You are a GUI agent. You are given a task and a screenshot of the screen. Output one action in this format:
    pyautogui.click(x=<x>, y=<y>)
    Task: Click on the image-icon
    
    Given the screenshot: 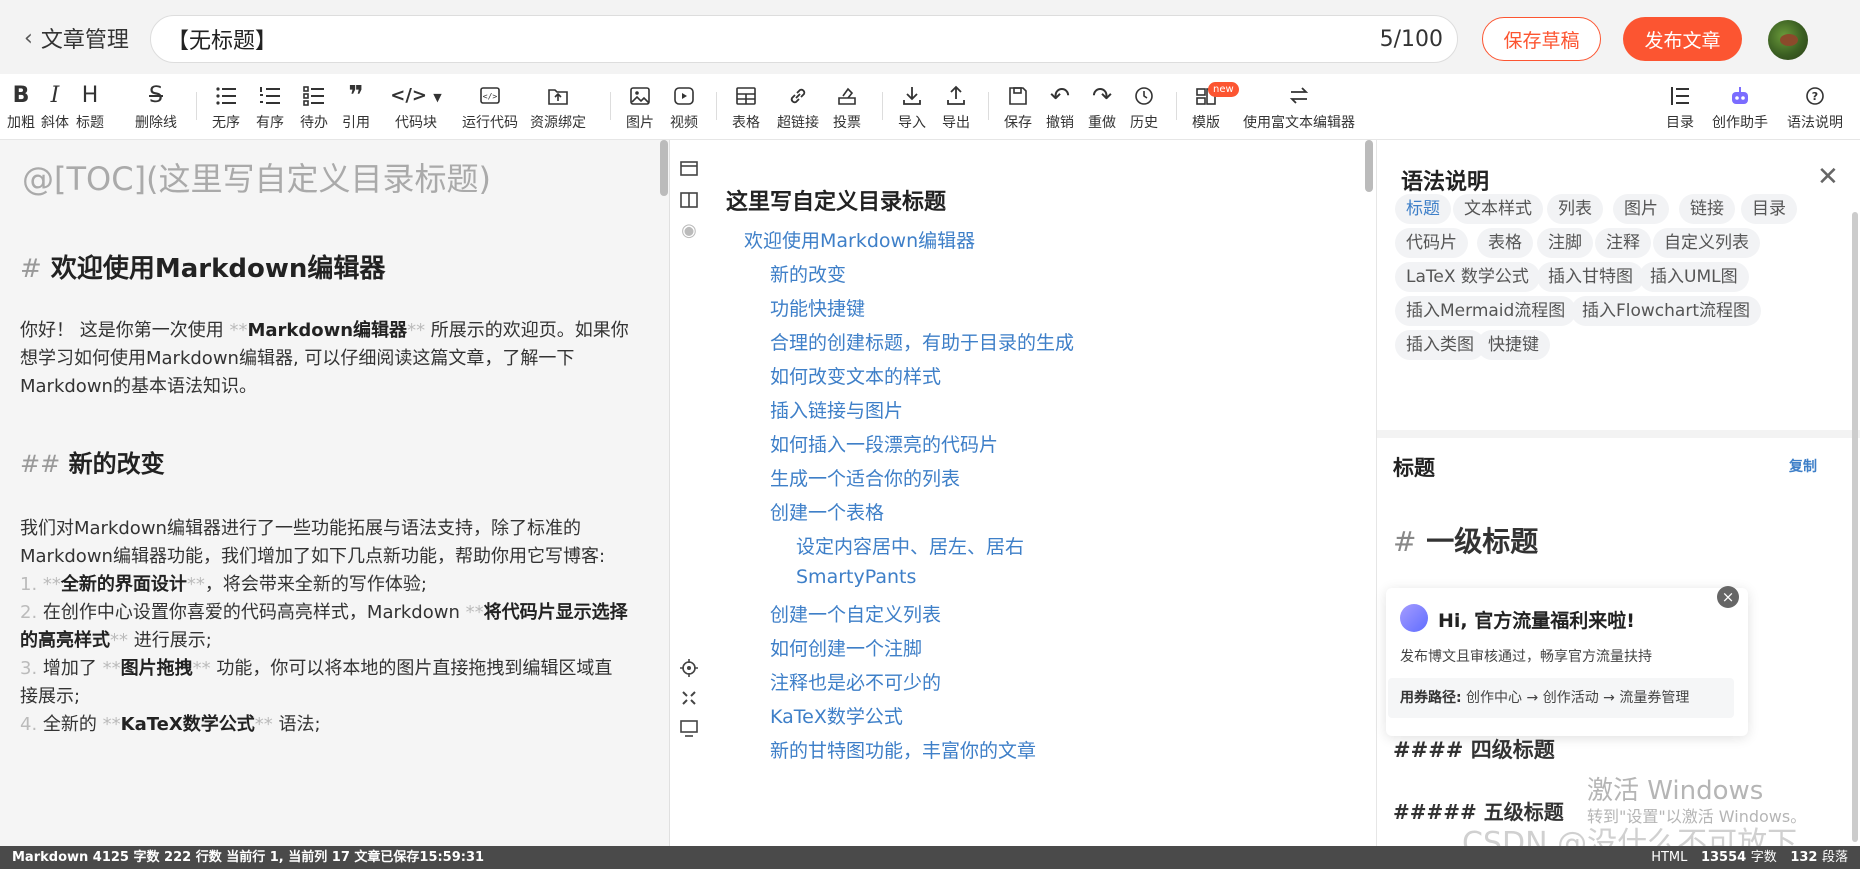 What is the action you would take?
    pyautogui.click(x=640, y=96)
    